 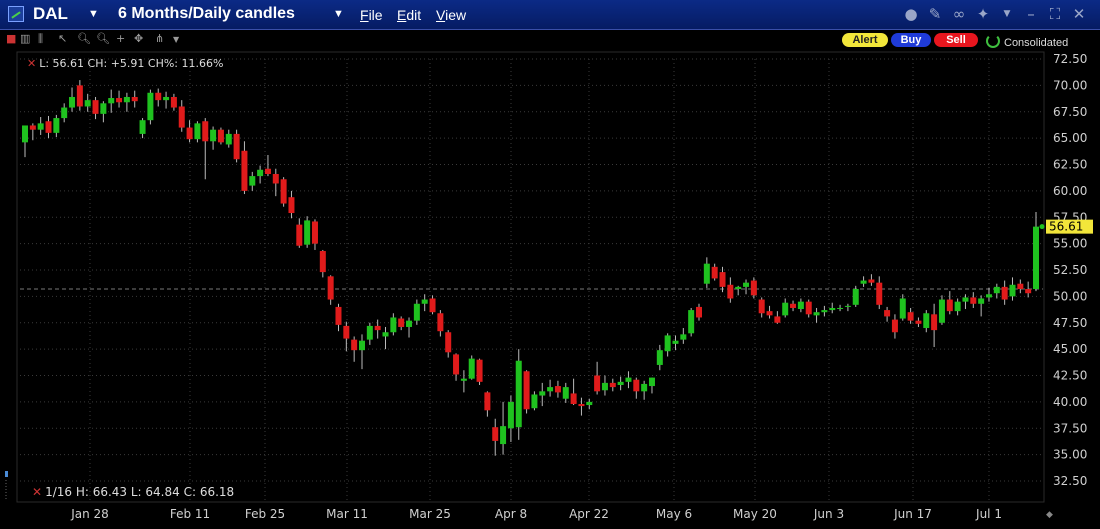 What do you see at coordinates (206, 14) in the screenshot?
I see `period-selector: 6 Months/Daily candles` at bounding box center [206, 14].